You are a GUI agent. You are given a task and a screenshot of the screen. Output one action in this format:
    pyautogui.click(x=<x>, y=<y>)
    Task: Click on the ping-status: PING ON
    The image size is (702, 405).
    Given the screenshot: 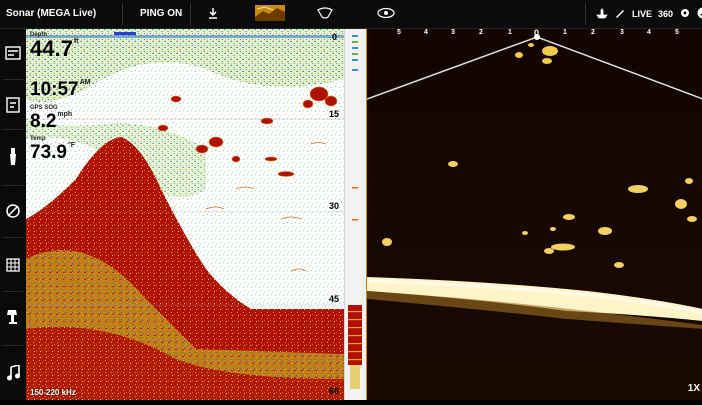 What is the action you would take?
    pyautogui.click(x=161, y=13)
    